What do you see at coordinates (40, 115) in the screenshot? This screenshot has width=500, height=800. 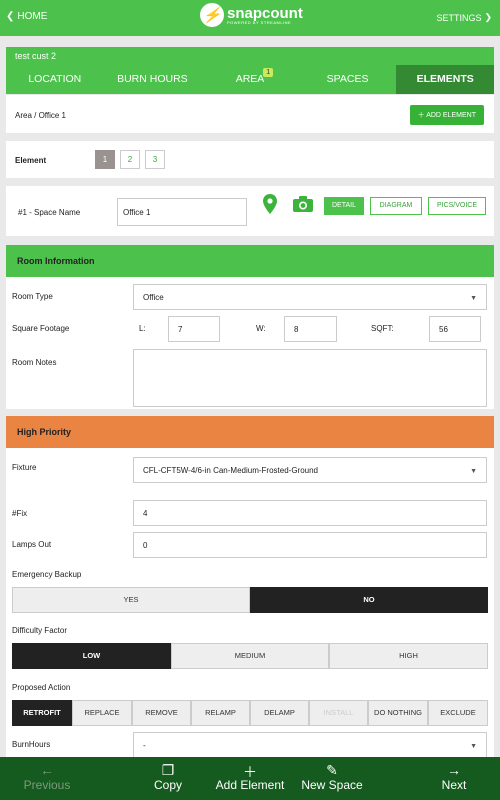 I see `breadcrumb: Area / Office 1` at bounding box center [40, 115].